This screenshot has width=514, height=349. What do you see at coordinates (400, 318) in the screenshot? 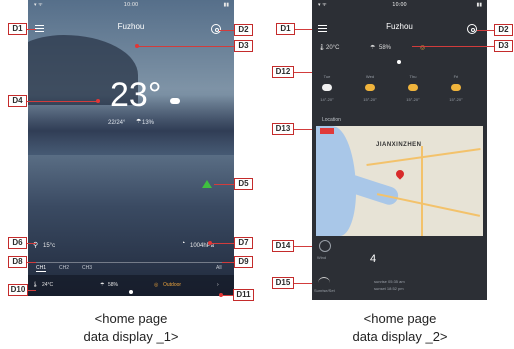
I see `caption-2-line1: <home page` at bounding box center [400, 318].